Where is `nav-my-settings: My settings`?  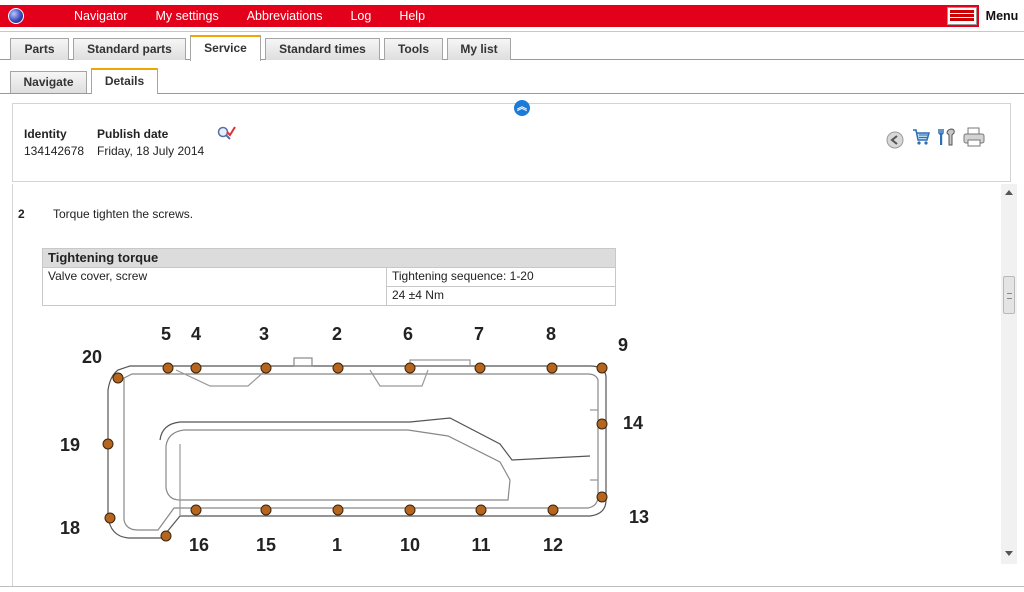 nav-my-settings: My settings is located at coordinates (187, 16).